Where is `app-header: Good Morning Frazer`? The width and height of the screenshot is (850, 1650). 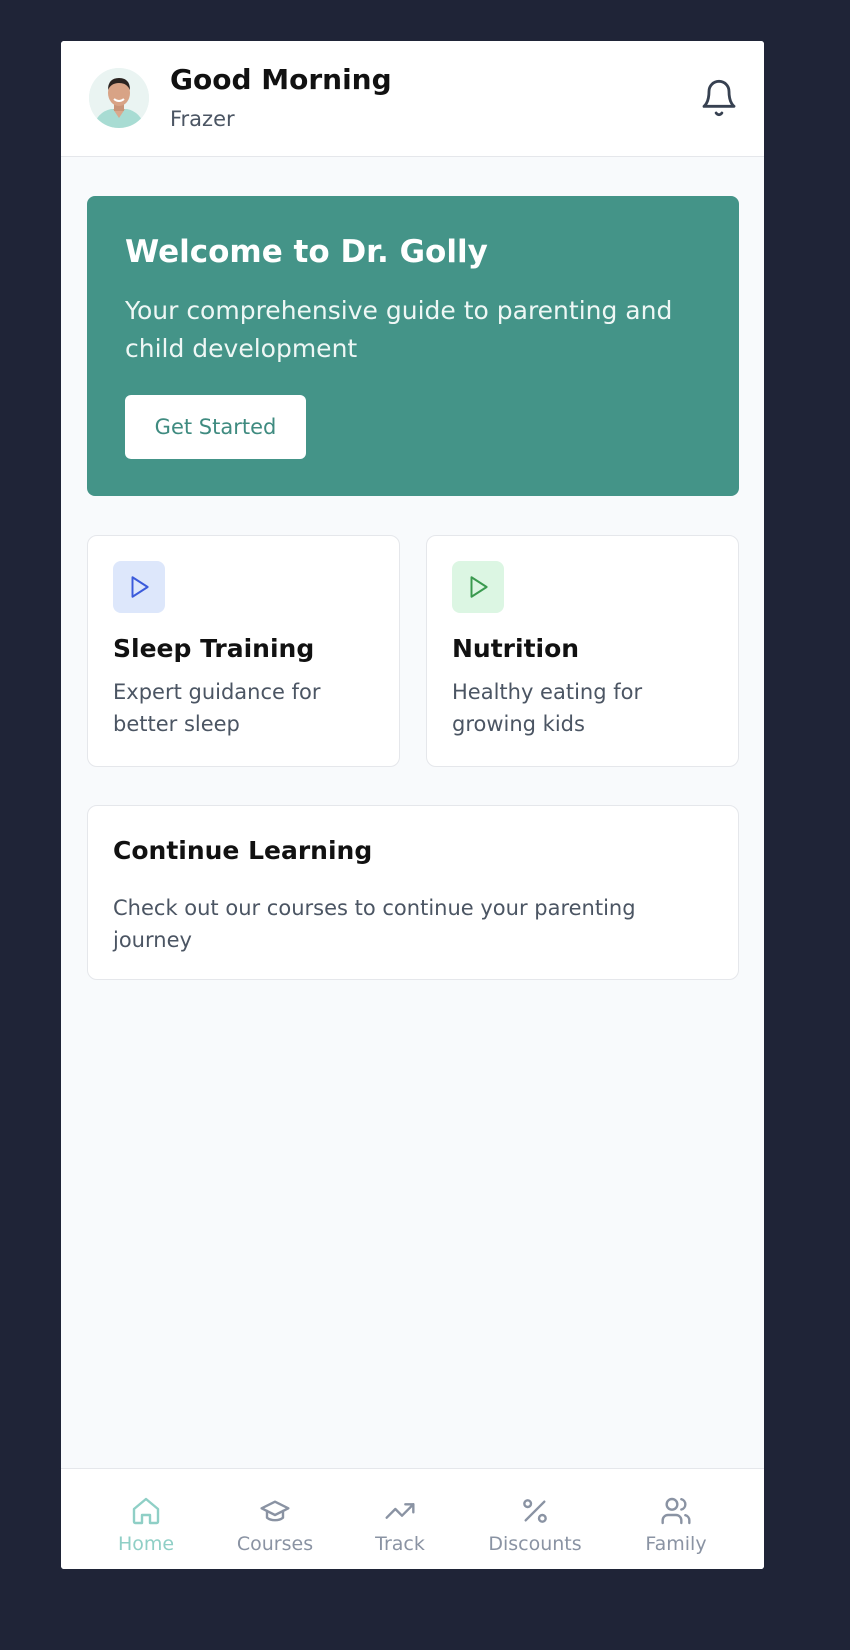
app-header: Good Morning Frazer is located at coordinates (412, 99).